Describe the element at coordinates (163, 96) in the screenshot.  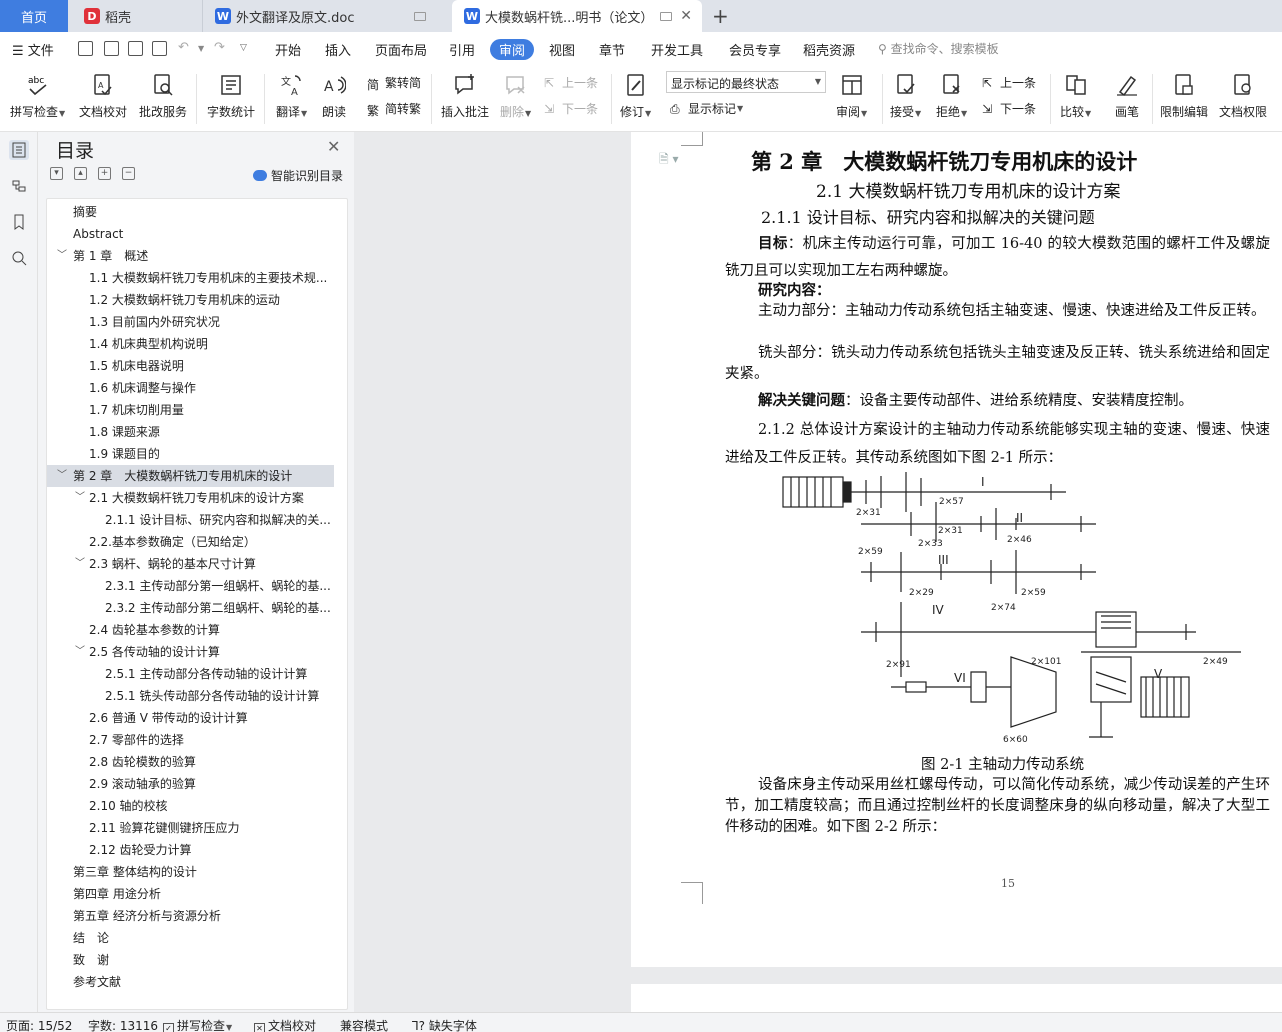
I see `batch-service-button: 批改服务` at that location.